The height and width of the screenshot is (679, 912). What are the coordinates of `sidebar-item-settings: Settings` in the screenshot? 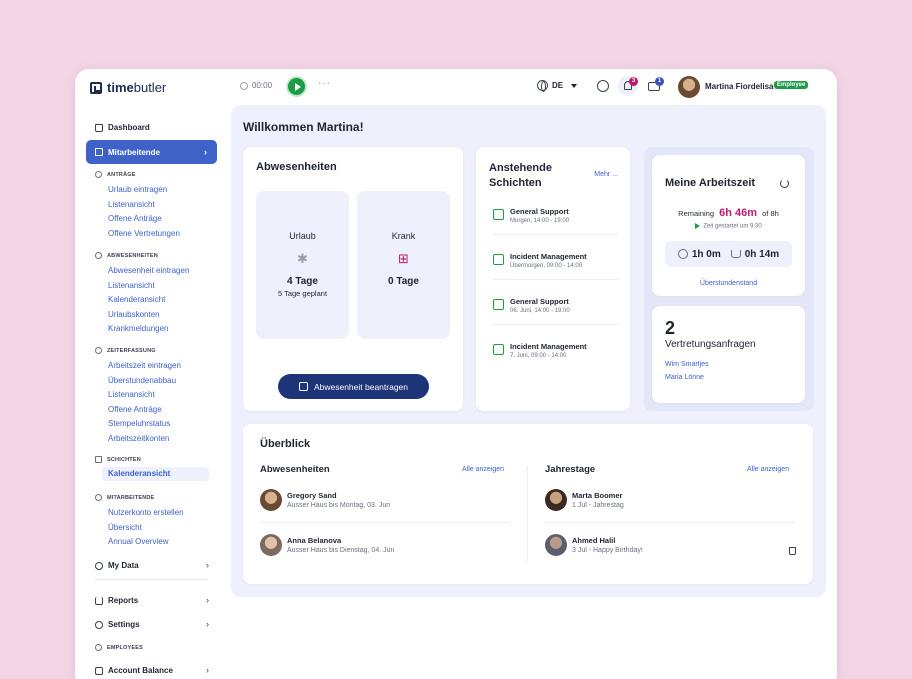 It's located at (117, 624).